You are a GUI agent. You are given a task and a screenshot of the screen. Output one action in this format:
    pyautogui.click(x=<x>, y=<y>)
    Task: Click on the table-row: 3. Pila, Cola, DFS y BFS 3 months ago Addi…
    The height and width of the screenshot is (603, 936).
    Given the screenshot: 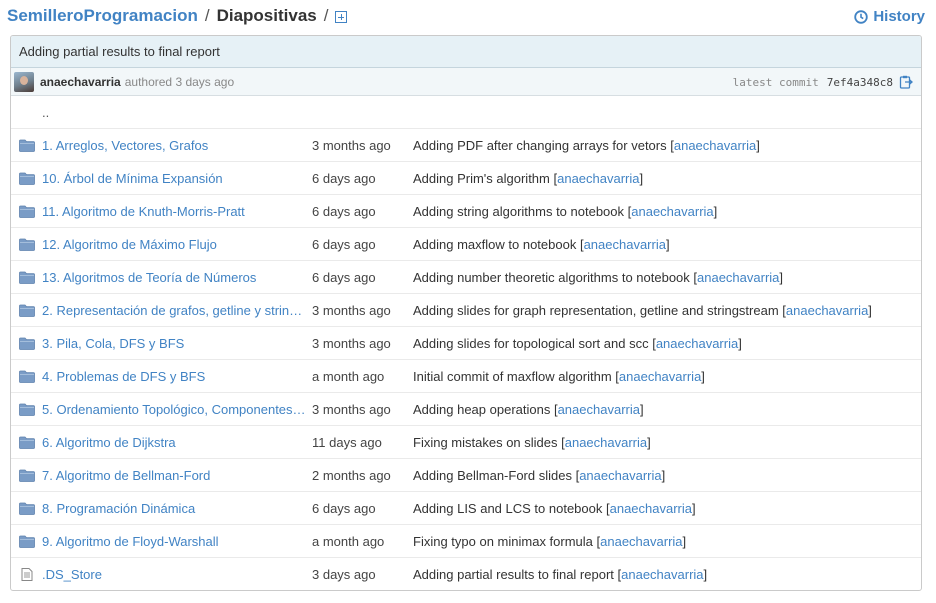 What is the action you would take?
    pyautogui.click(x=466, y=343)
    